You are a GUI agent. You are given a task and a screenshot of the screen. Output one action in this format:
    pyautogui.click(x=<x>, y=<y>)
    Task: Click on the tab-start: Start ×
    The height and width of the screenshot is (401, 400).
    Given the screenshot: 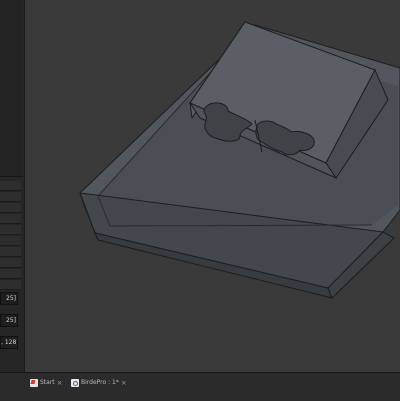 What is the action you would take?
    pyautogui.click(x=46, y=382)
    